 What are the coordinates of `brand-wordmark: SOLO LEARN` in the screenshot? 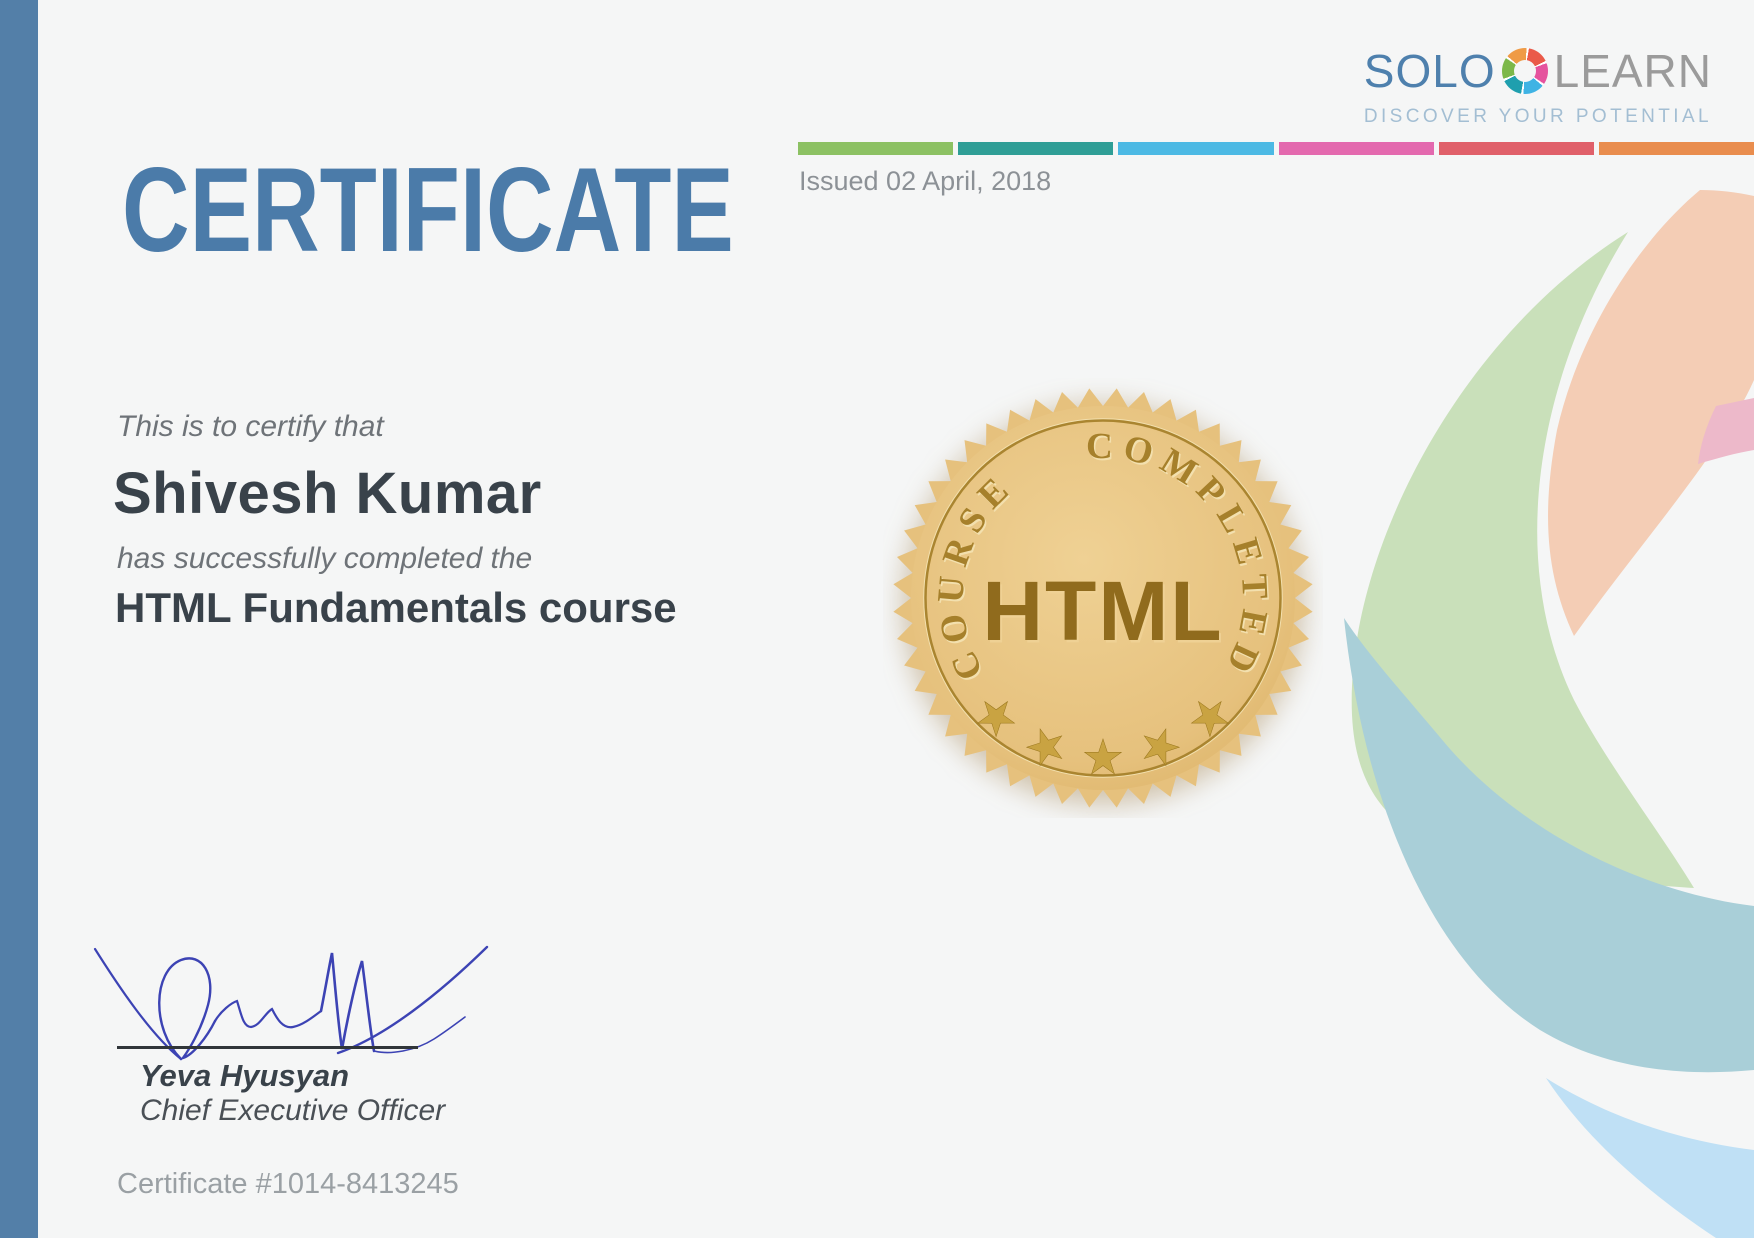 It's located at (1538, 71).